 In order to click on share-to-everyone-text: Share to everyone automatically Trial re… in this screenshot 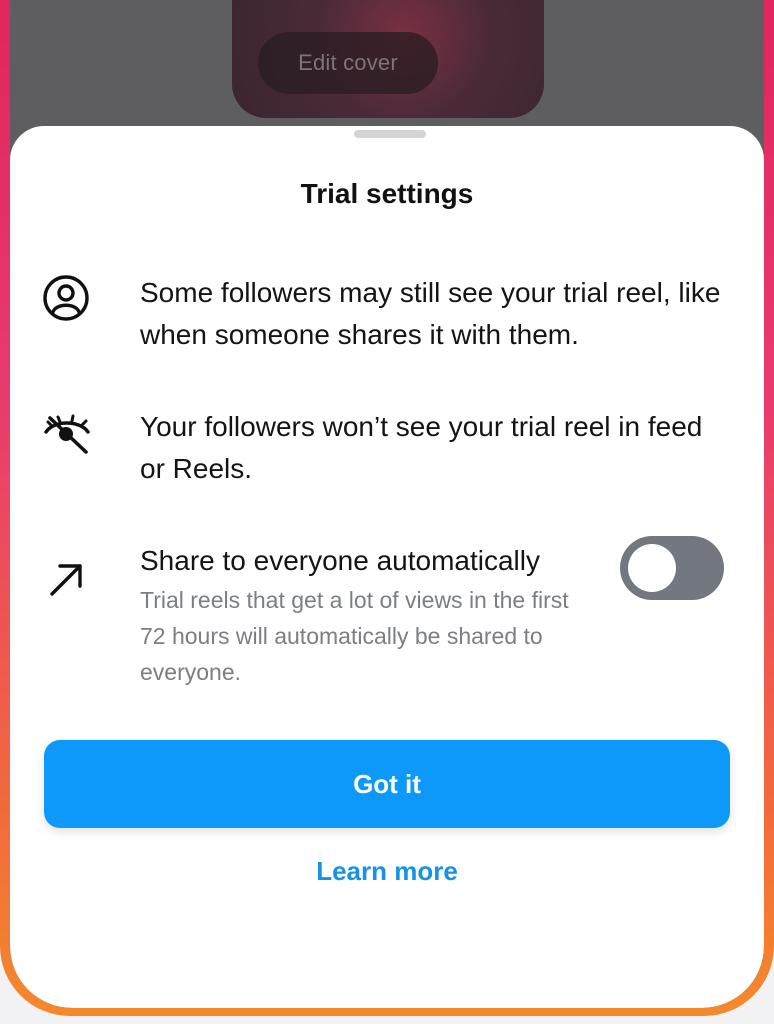, I will do `click(368, 615)`.